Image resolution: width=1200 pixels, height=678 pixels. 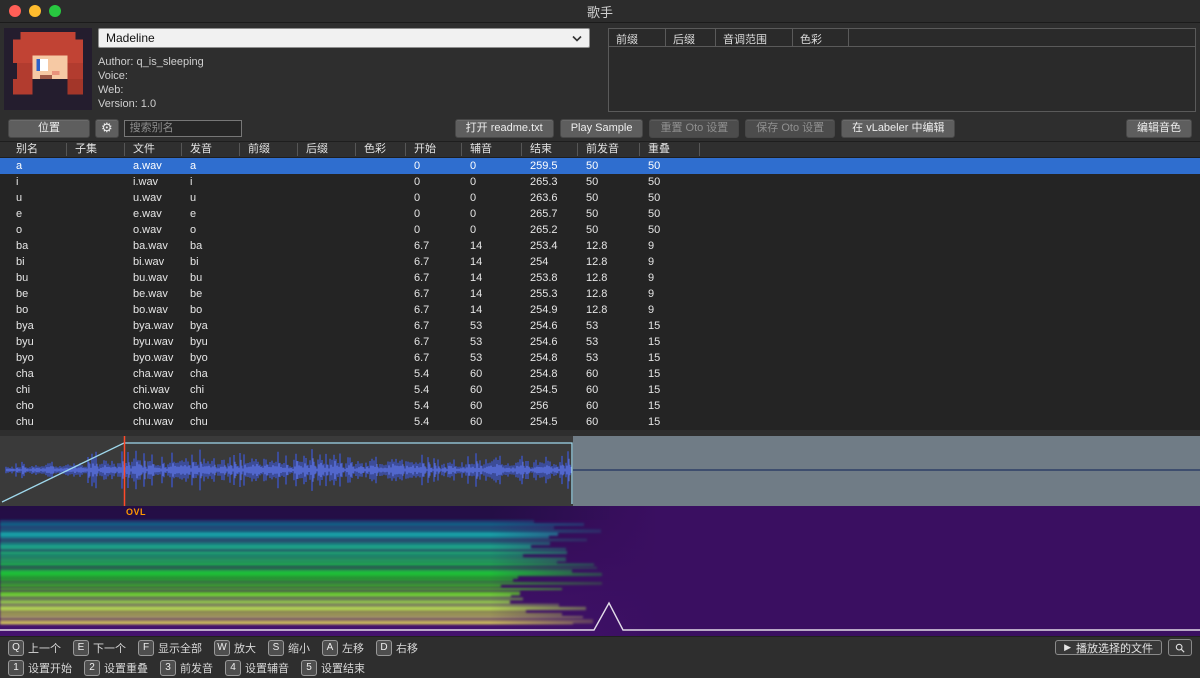 I want to click on gear-icon: ⚙, so click(x=107, y=127).